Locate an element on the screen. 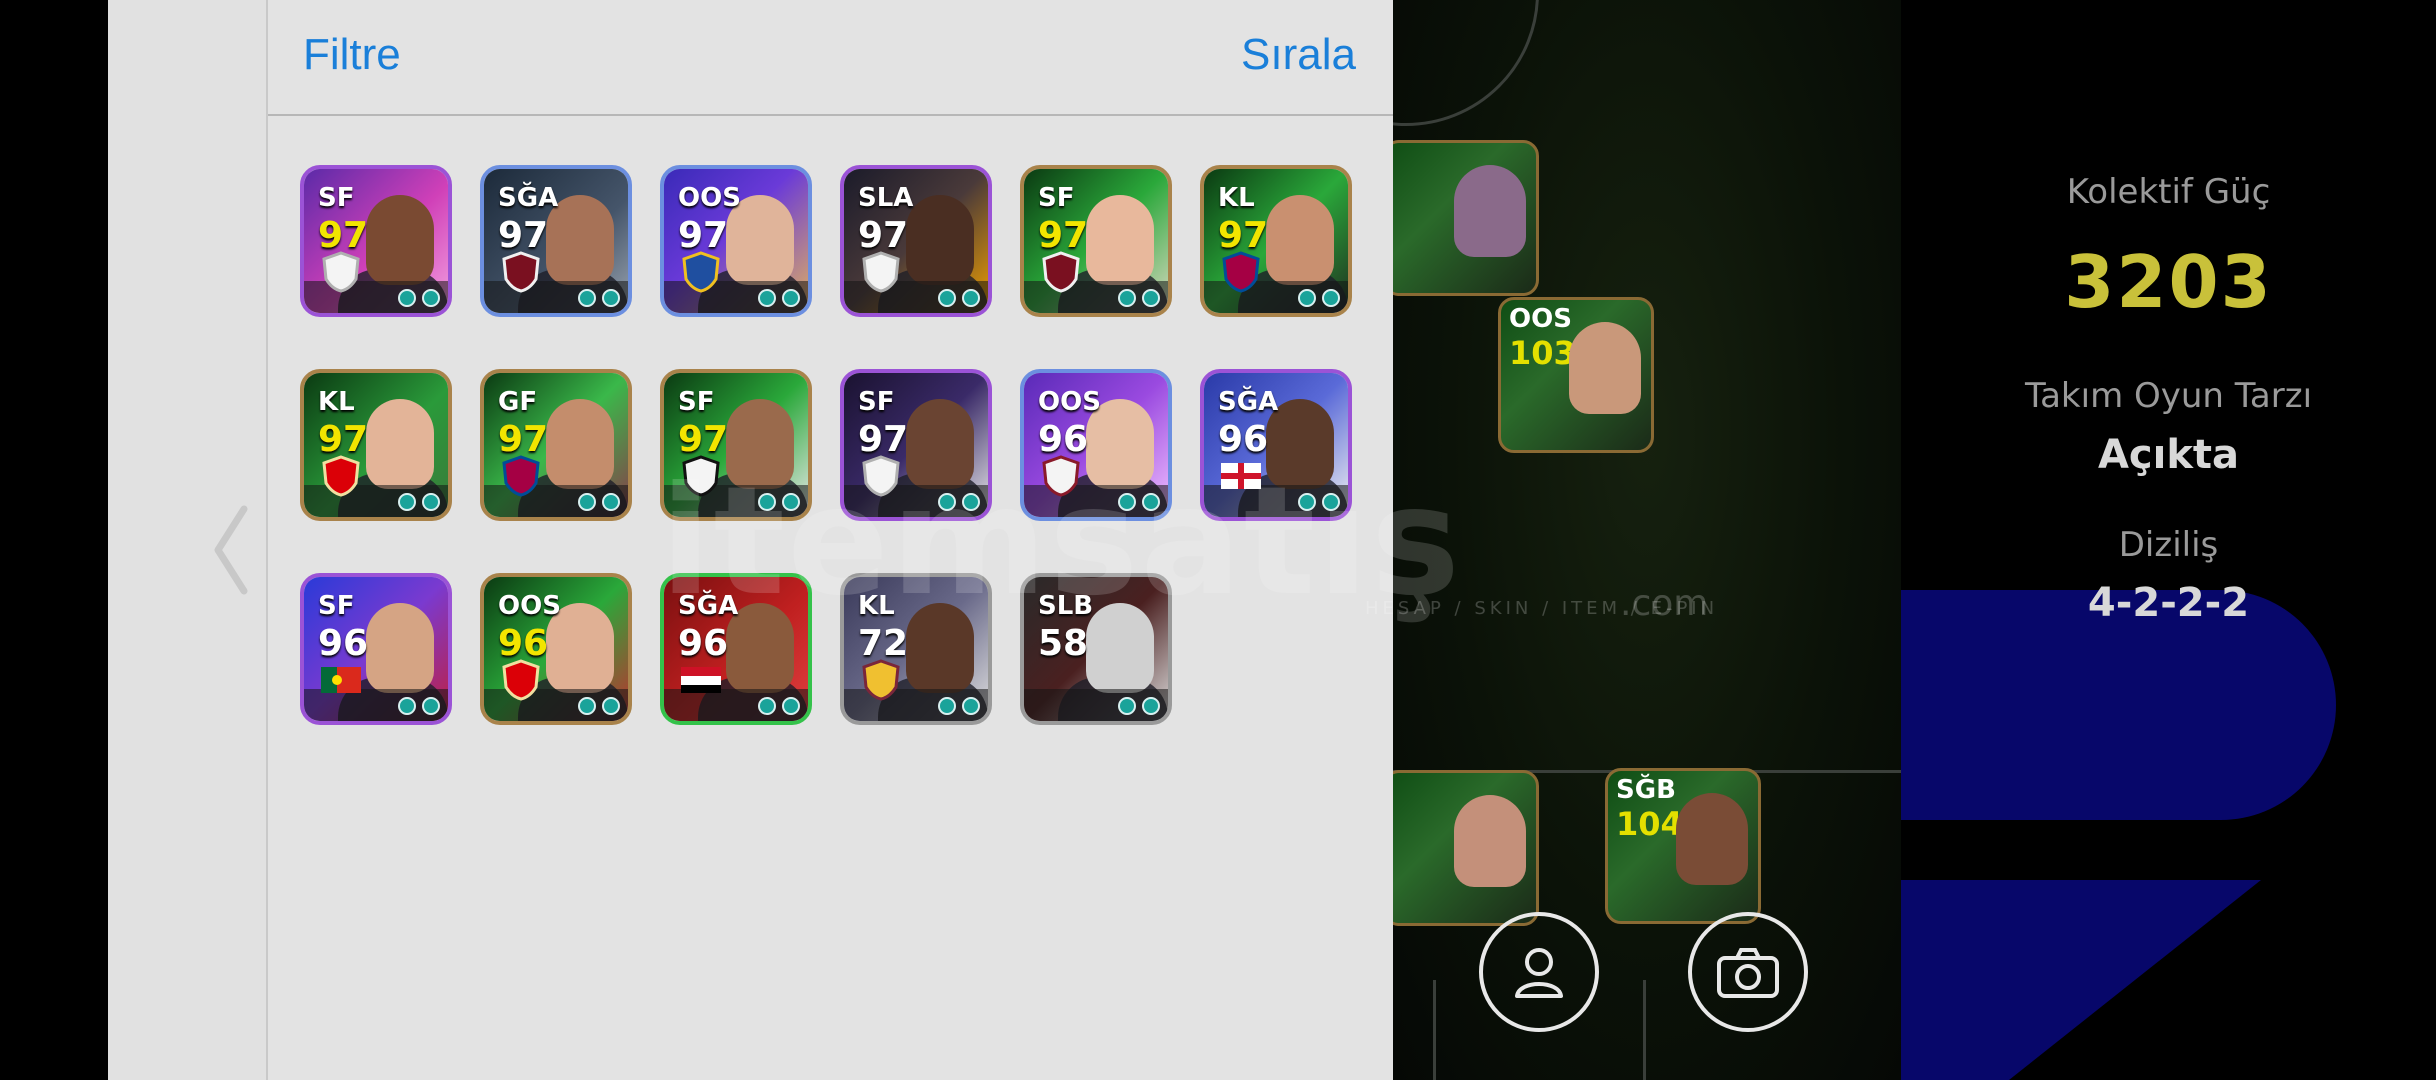  decorative-shape is located at coordinates (2081, 980).